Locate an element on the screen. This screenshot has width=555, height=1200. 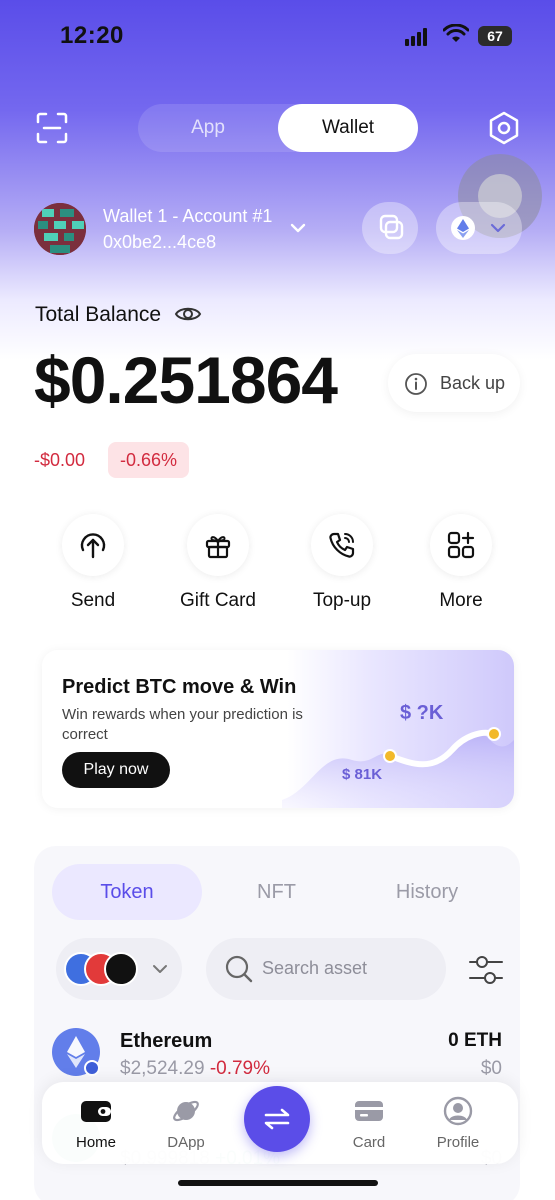
network-selector is located at coordinates (479, 228).